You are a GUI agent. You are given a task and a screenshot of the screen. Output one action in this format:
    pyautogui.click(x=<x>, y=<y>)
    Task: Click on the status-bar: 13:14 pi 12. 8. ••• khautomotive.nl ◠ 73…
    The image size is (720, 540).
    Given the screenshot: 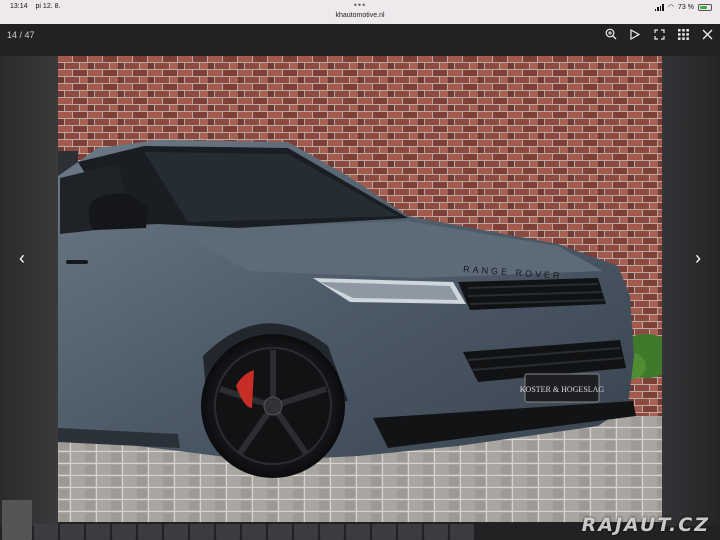 What is the action you would take?
    pyautogui.click(x=360, y=12)
    